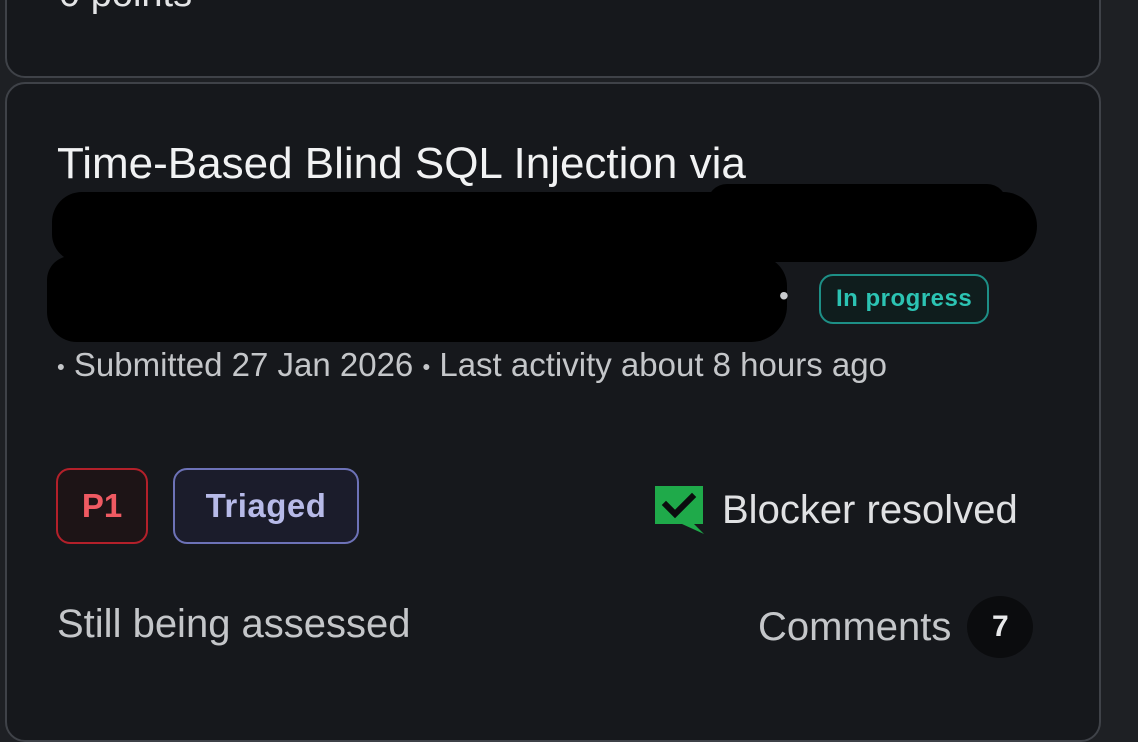  Describe the element at coordinates (870, 509) in the screenshot. I see `blocker-label: Blocker resolved` at that location.